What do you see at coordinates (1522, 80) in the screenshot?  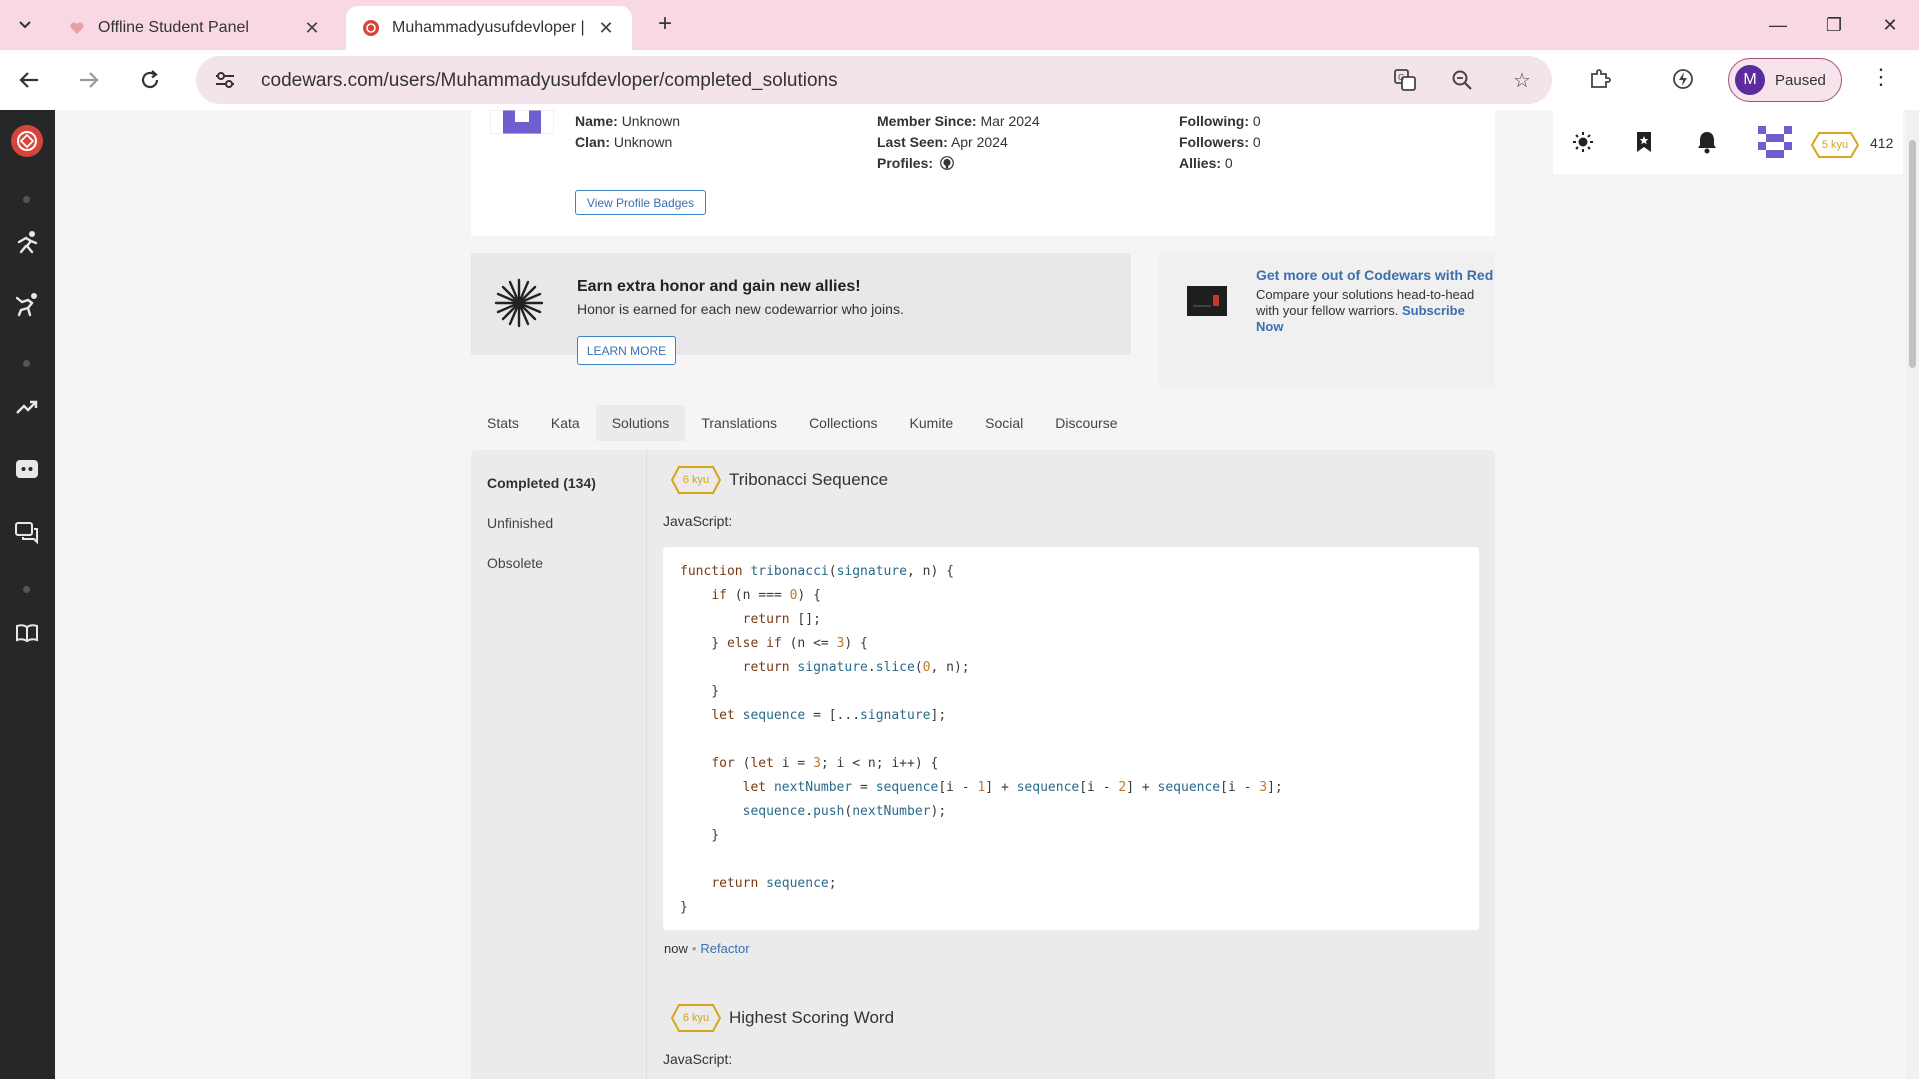 I see `bookmark-star-icon: ☆` at bounding box center [1522, 80].